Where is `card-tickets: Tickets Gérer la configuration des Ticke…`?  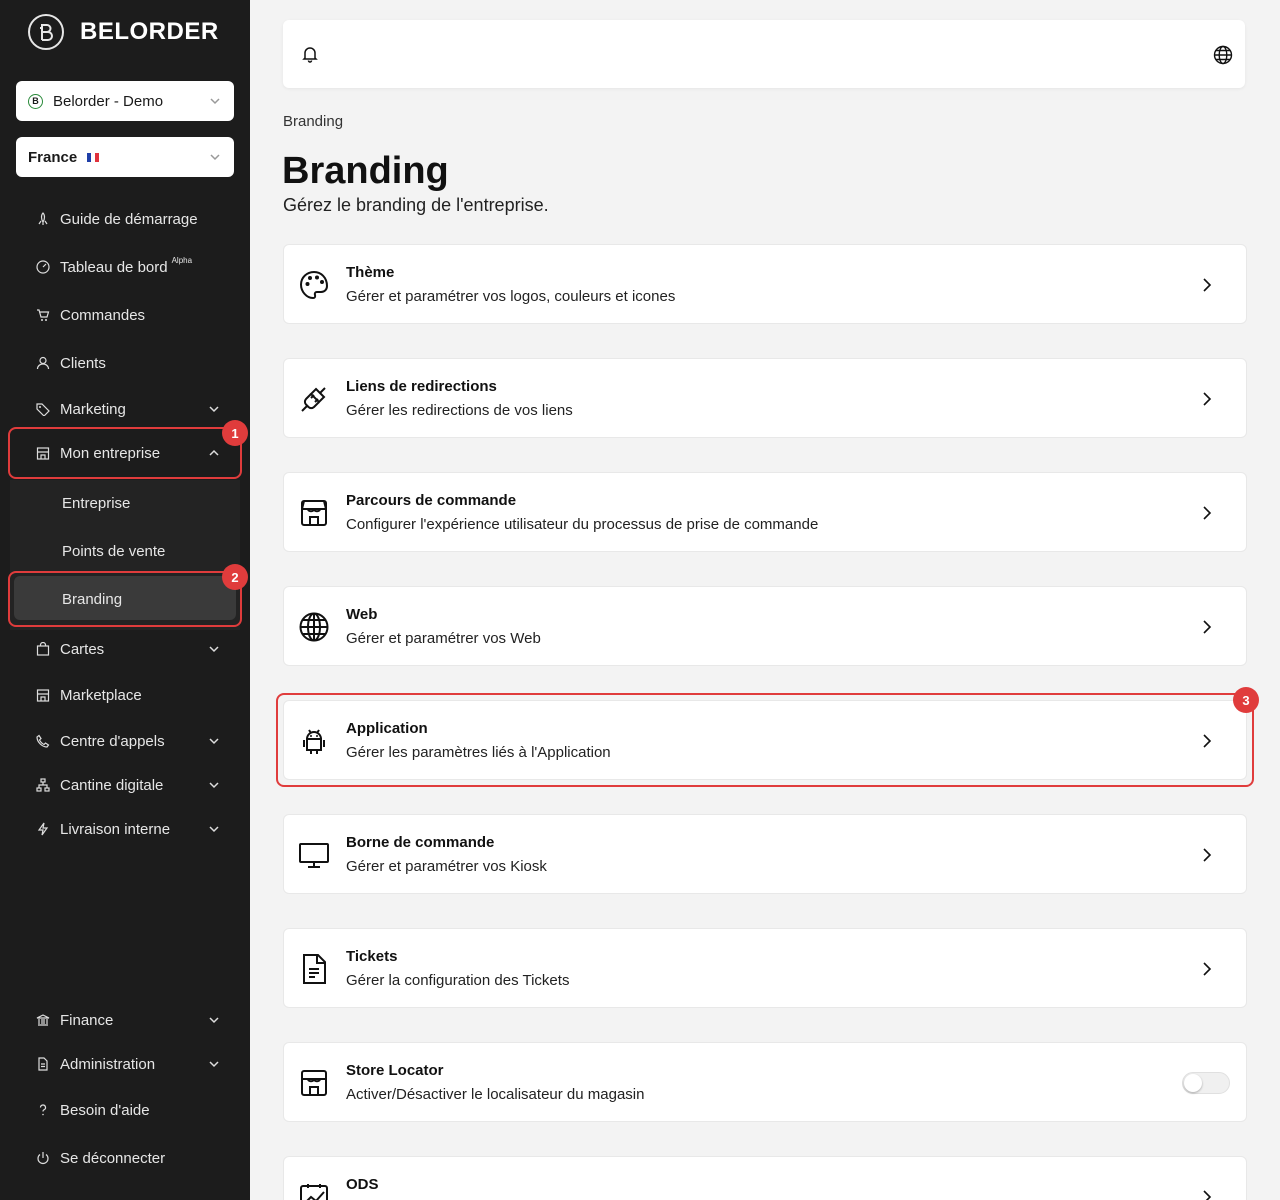 card-tickets: Tickets Gérer la configuration des Ticke… is located at coordinates (765, 968).